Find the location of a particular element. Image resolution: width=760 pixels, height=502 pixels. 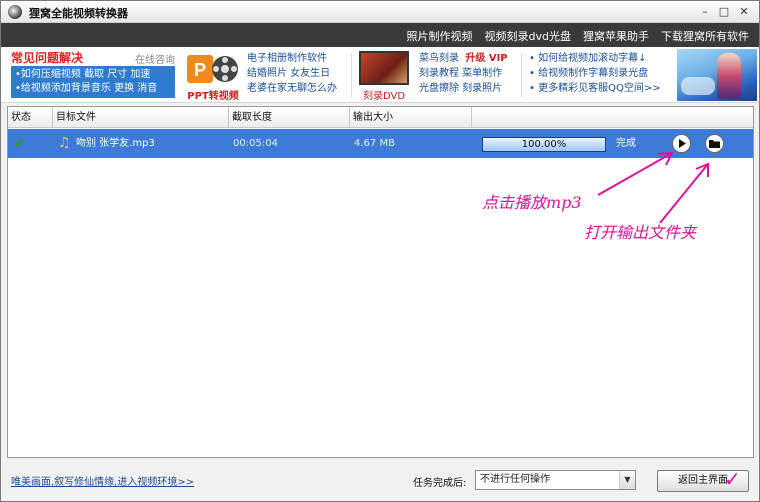

ad-link-wedding: 结婚照片 女友生日 is located at coordinates (292, 73).